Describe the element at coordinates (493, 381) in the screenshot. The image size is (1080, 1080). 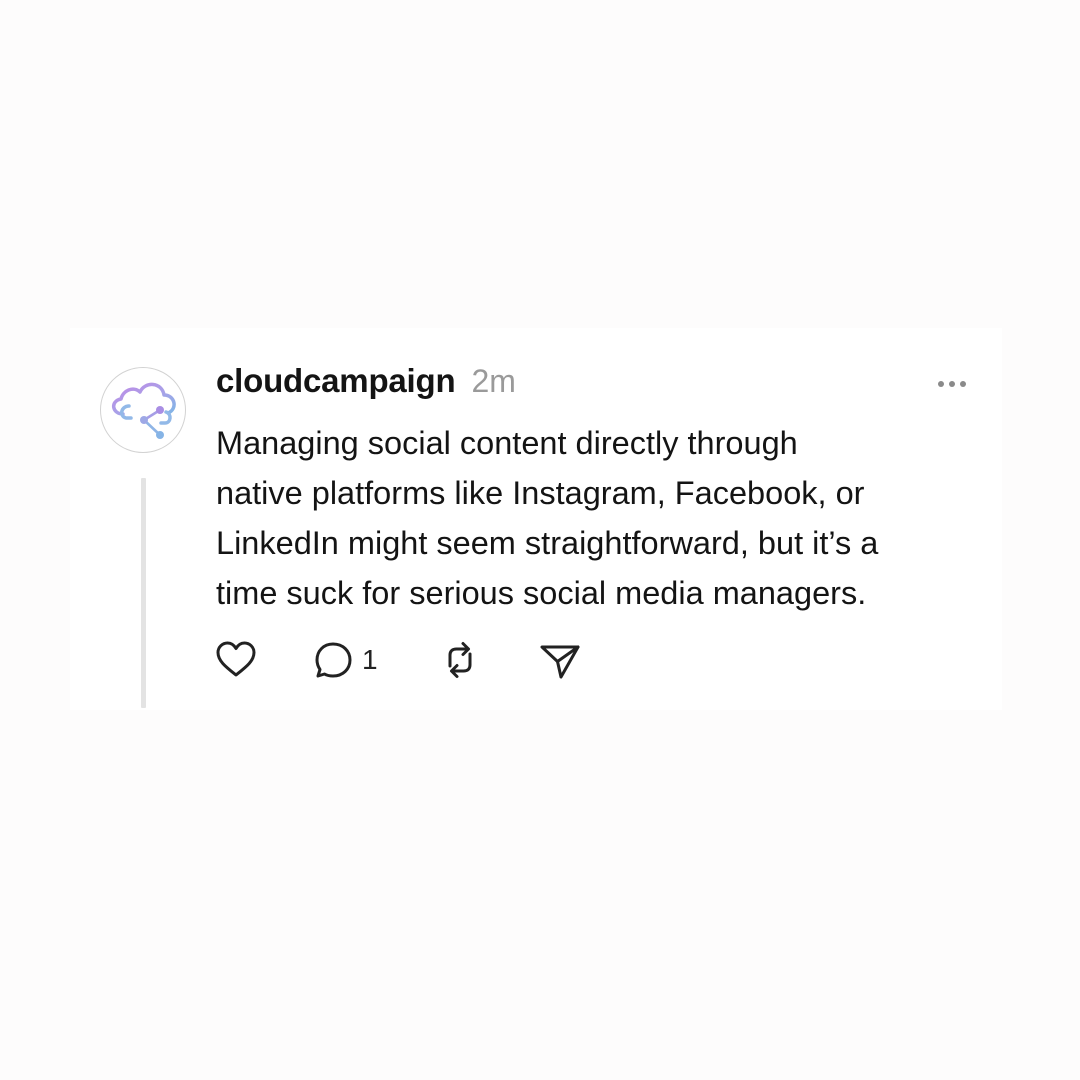
I see `timestamp: 2m` at that location.